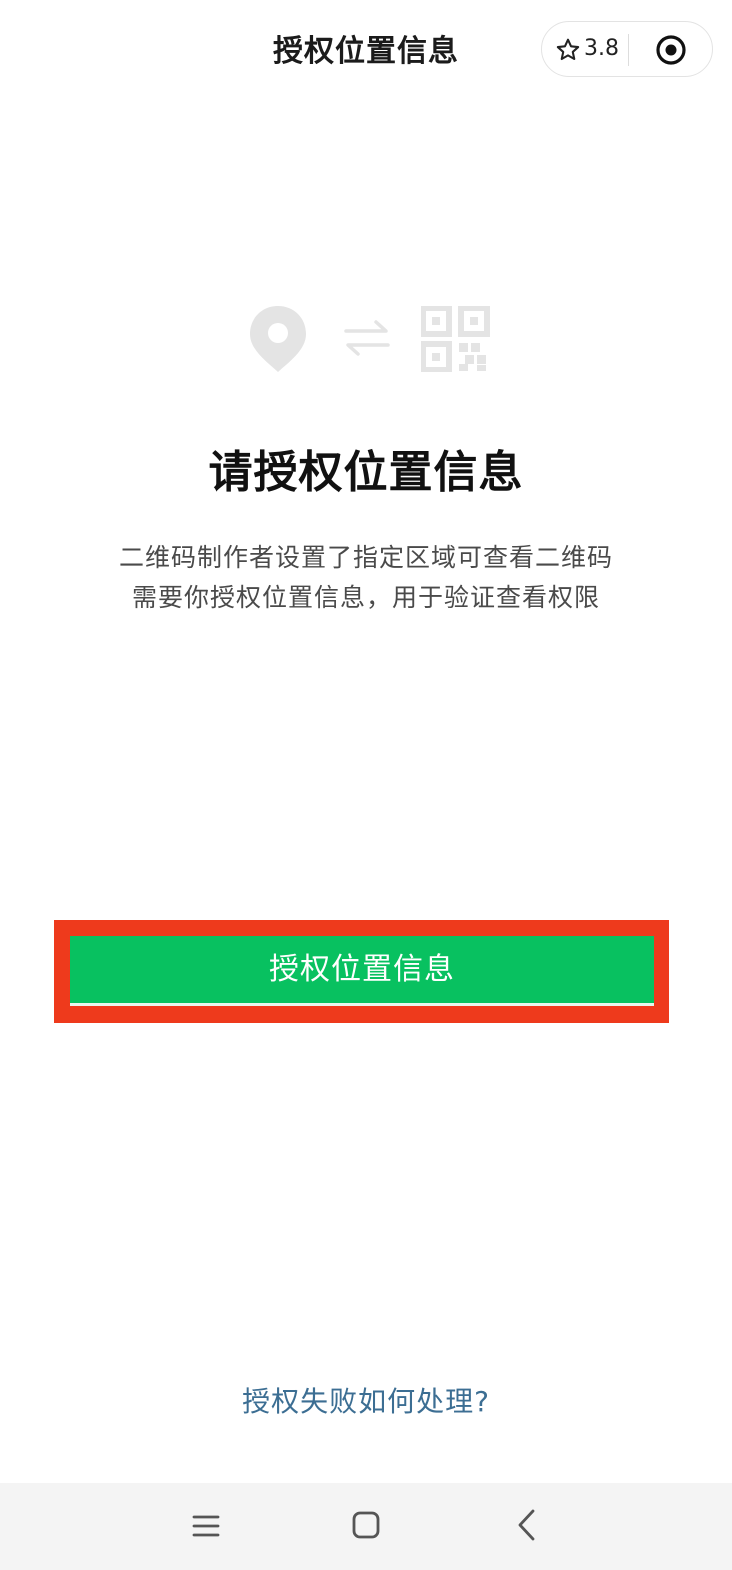  What do you see at coordinates (671, 50) in the screenshot?
I see `target-icon` at bounding box center [671, 50].